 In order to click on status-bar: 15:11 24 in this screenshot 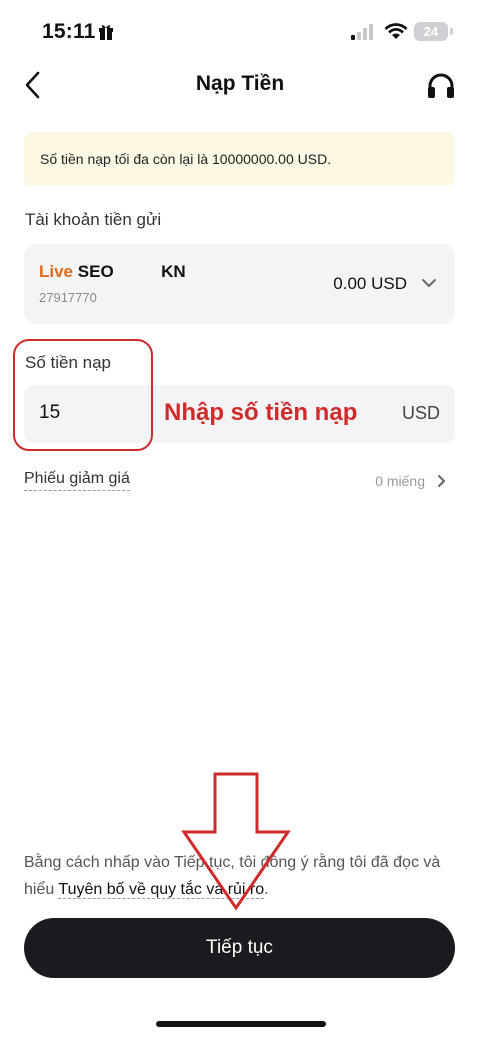, I will do `click(240, 31)`.